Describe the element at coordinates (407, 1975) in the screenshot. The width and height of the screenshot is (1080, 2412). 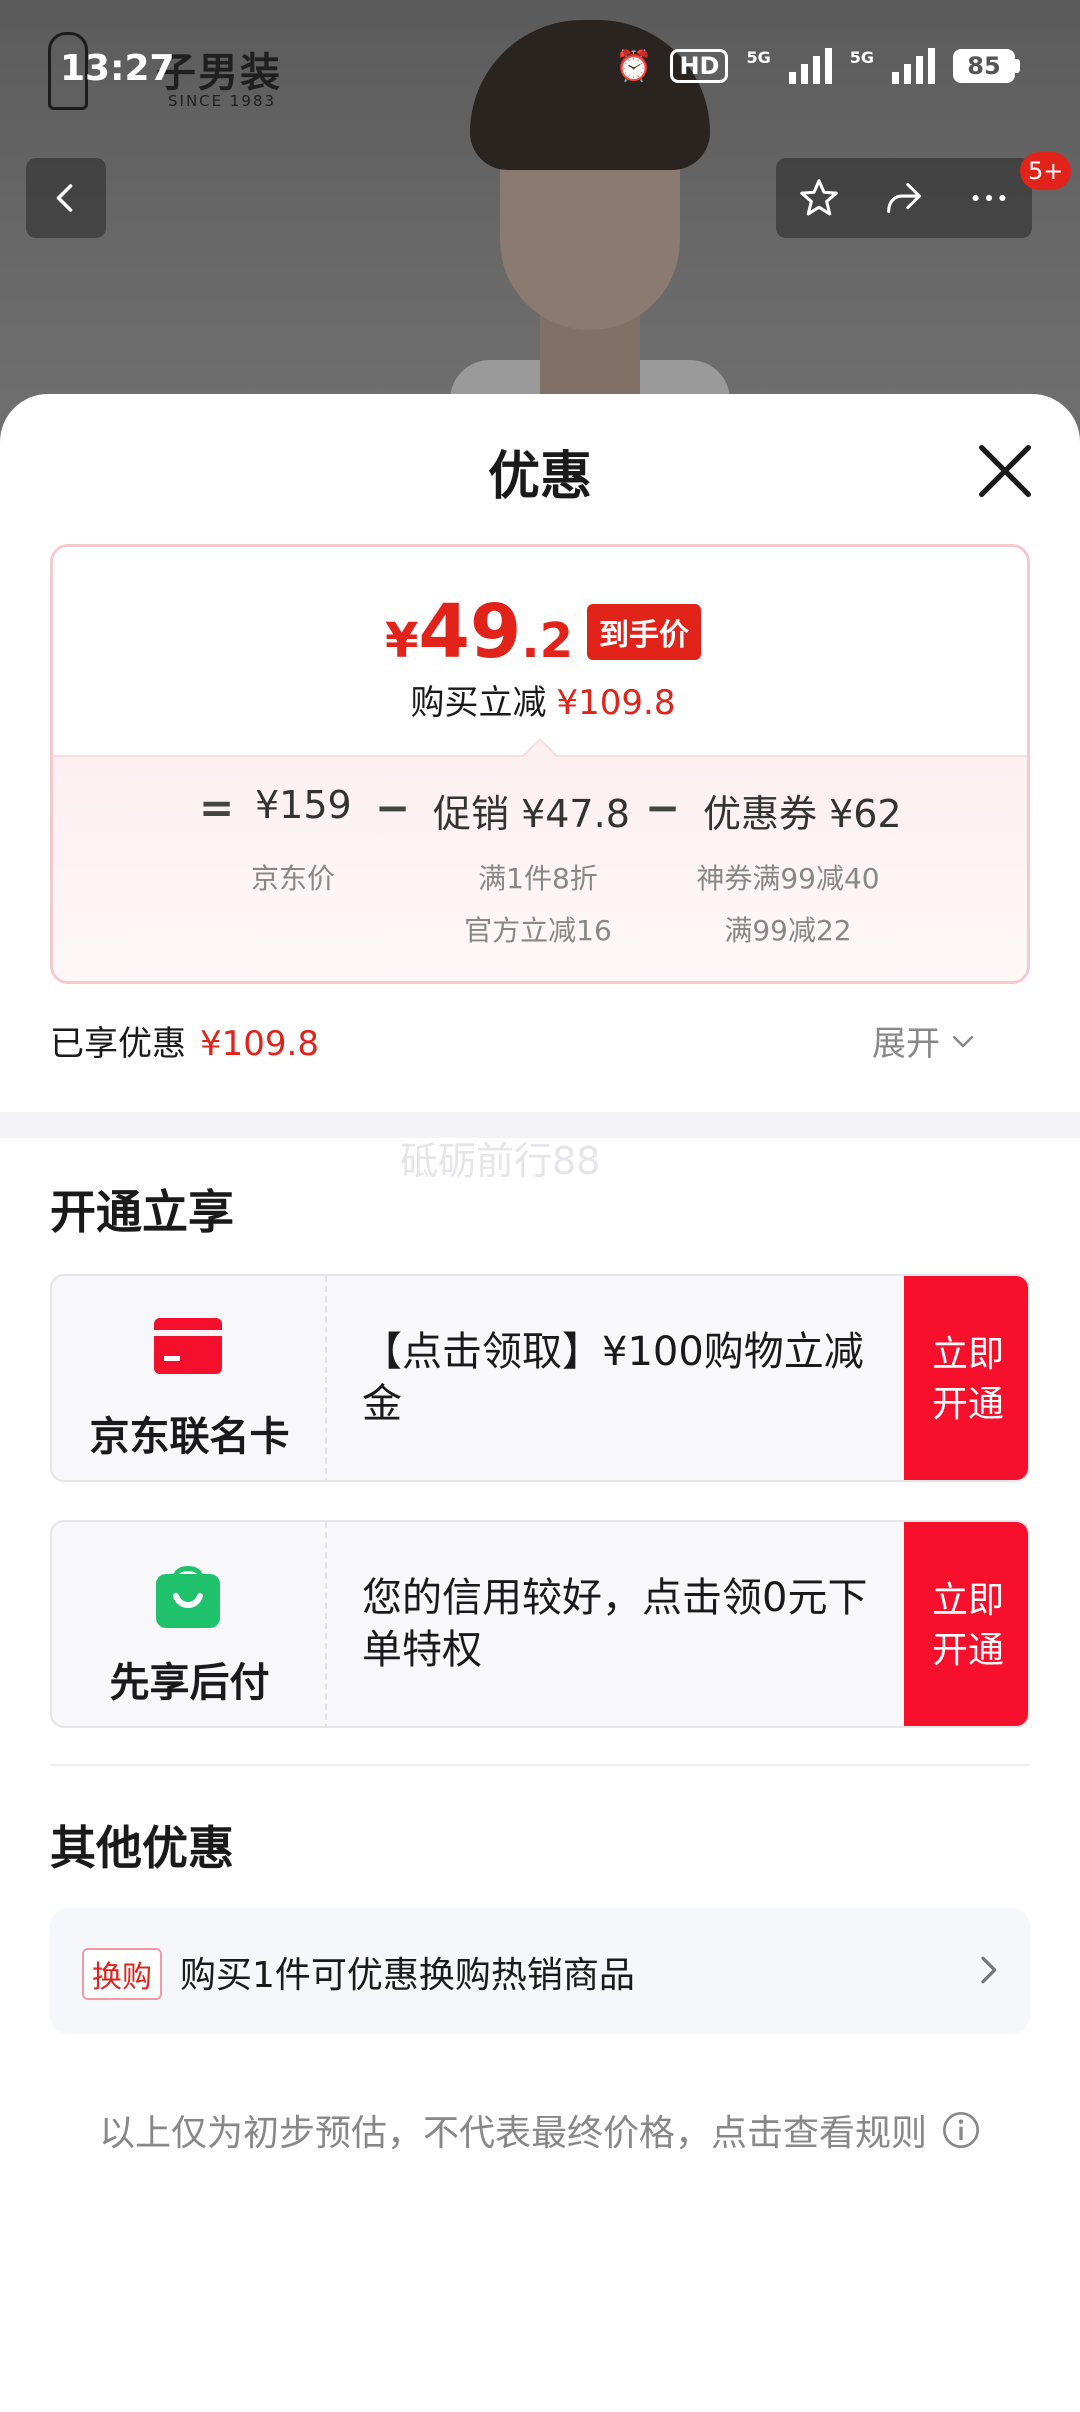
I see `swap-text: 购买1件可优惠换购热销商品` at that location.